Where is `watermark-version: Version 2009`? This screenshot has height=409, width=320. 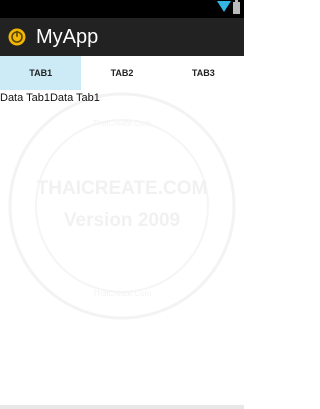
watermark-version: Version 2009 is located at coordinates (122, 220).